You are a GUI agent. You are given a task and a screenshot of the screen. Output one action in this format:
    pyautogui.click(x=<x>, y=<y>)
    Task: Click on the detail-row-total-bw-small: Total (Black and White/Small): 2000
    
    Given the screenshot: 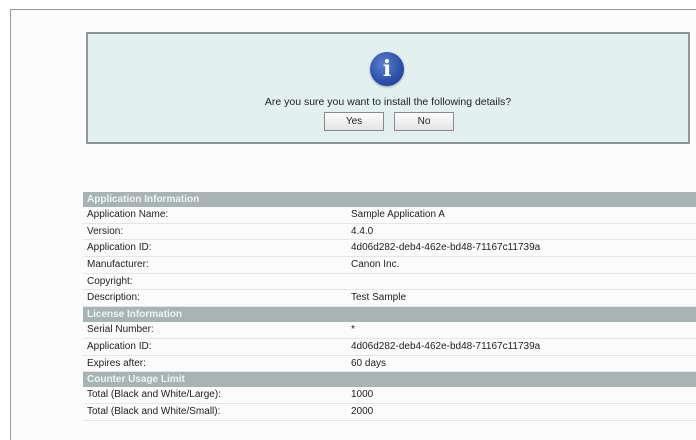 What is the action you would take?
    pyautogui.click(x=389, y=412)
    